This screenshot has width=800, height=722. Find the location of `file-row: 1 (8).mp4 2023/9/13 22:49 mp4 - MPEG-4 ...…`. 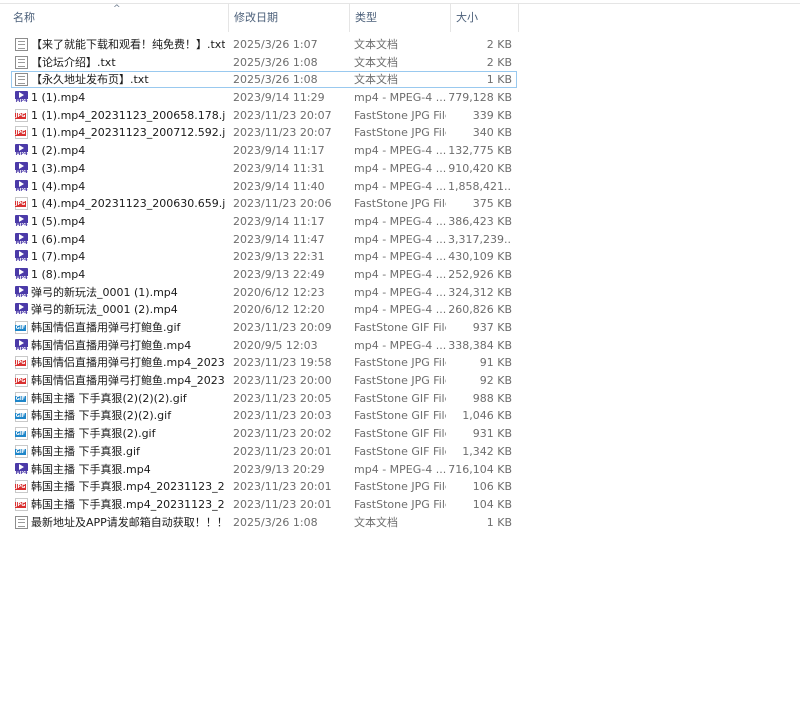

file-row: 1 (8).mp4 2023/9/13 22:49 mp4 - MPEG-4 ...… is located at coordinates (400, 275).